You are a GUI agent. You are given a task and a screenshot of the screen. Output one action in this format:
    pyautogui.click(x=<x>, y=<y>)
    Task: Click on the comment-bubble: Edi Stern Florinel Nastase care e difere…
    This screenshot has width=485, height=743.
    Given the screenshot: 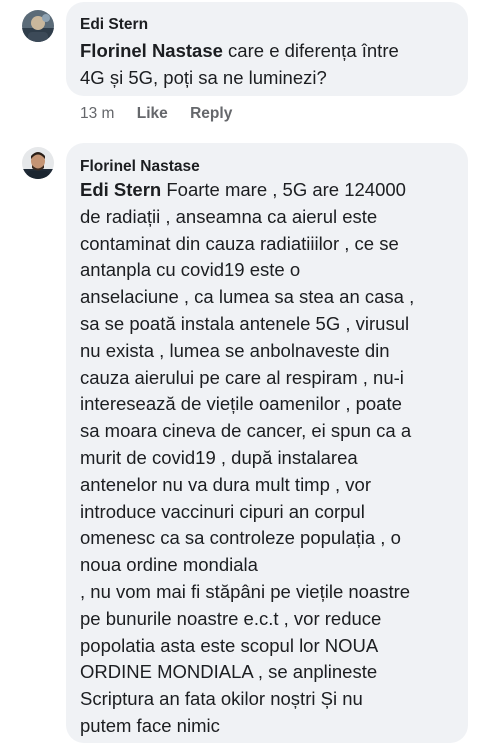 What is the action you would take?
    pyautogui.click(x=267, y=49)
    